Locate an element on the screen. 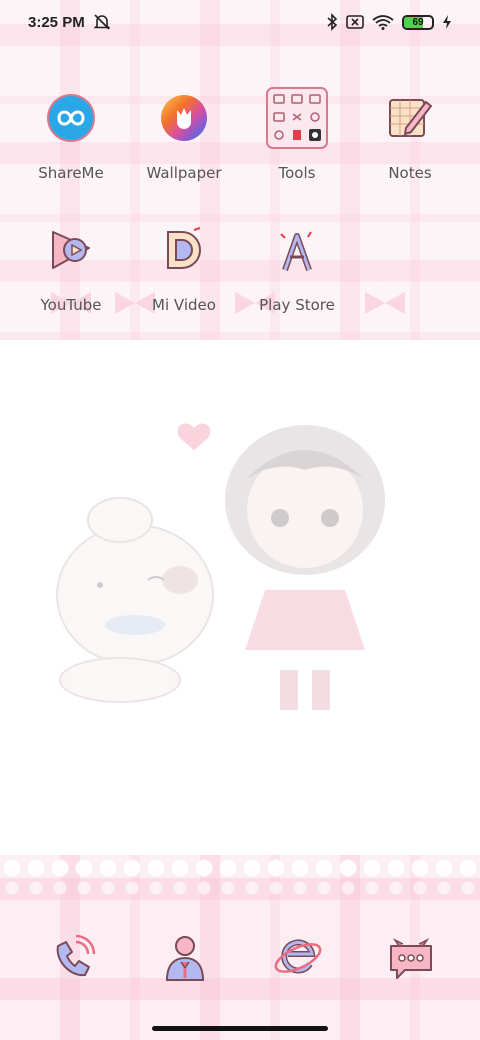  dock-phone is located at coordinates (72, 958).